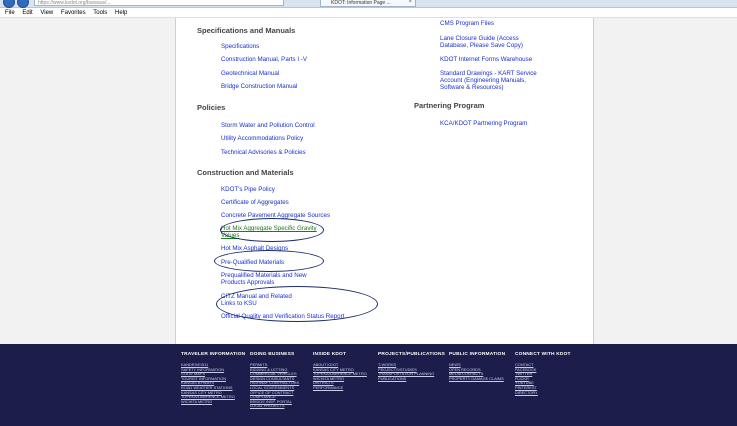  What do you see at coordinates (486, 59) in the screenshot?
I see `link-forms-warehouse: KDOT Internet Forms Warehouse` at bounding box center [486, 59].